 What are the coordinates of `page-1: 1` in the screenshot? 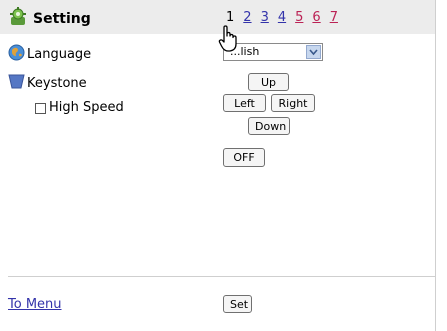 It's located at (230, 17).